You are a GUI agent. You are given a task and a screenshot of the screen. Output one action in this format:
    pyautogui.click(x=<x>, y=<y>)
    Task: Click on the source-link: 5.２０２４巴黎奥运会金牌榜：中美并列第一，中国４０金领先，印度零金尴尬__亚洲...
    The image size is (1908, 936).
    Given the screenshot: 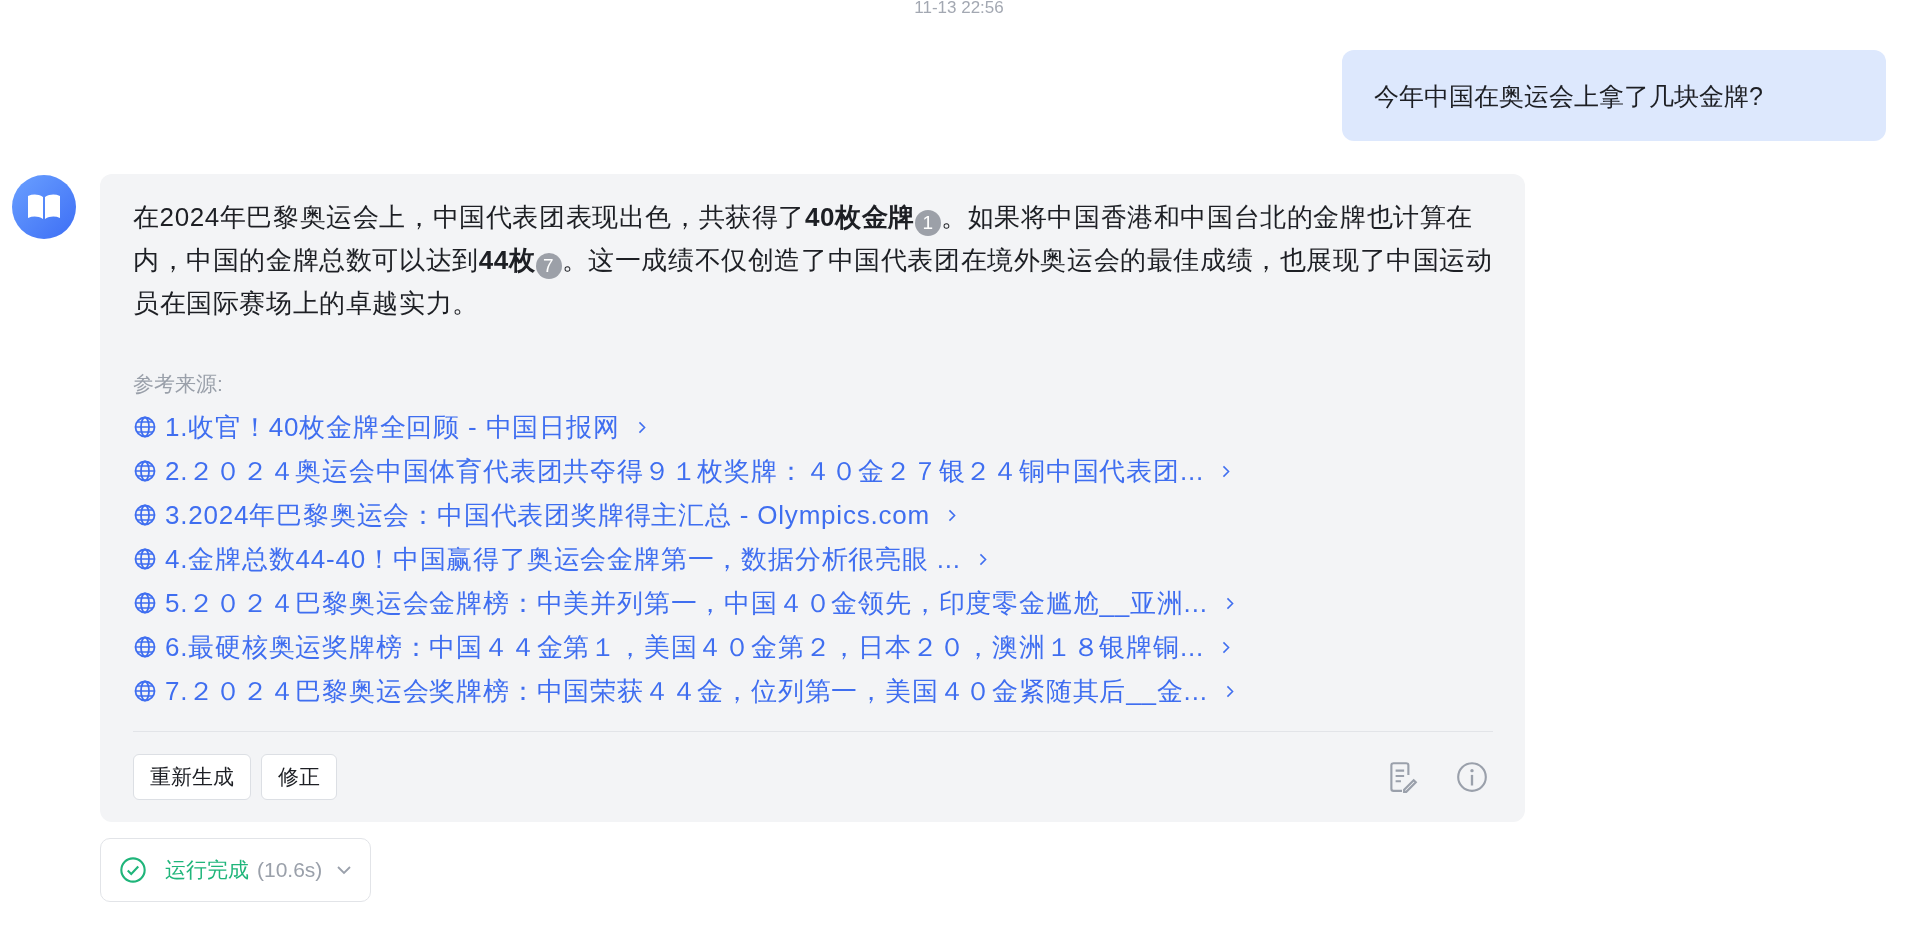 What is the action you would take?
    pyautogui.click(x=684, y=603)
    